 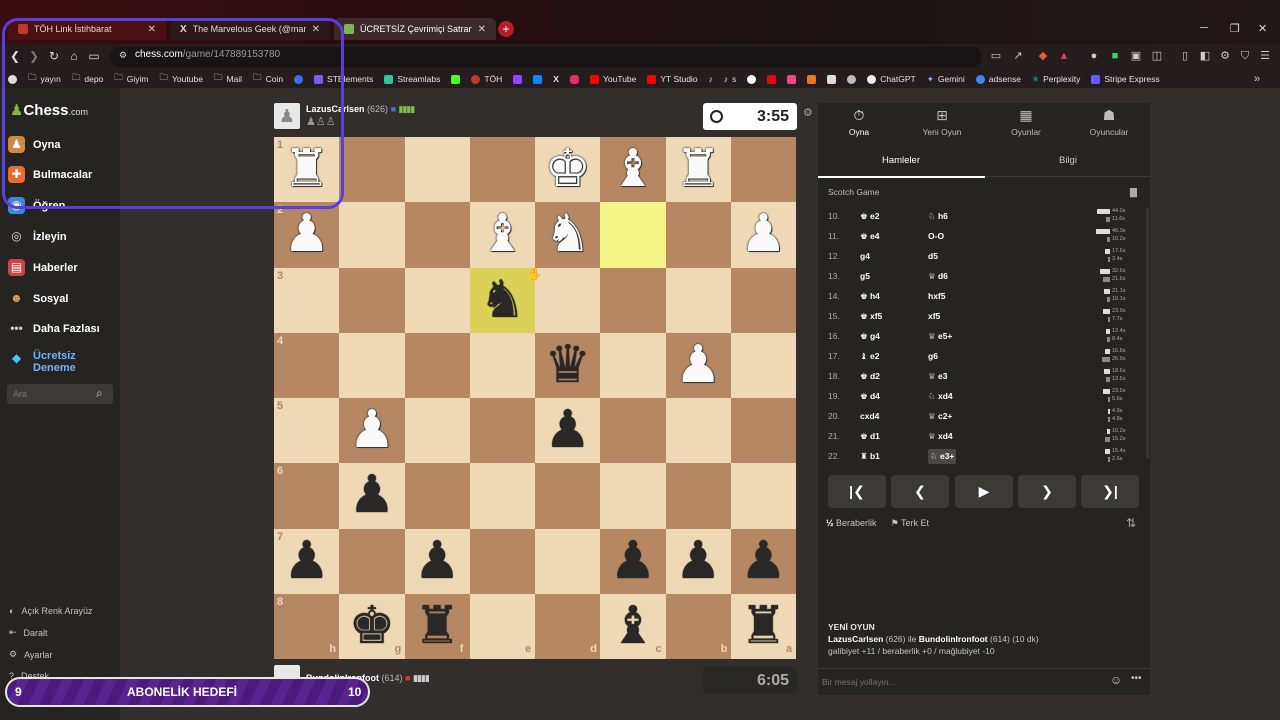 What do you see at coordinates (933, 256) in the screenshot?
I see `black-move: d5` at bounding box center [933, 256].